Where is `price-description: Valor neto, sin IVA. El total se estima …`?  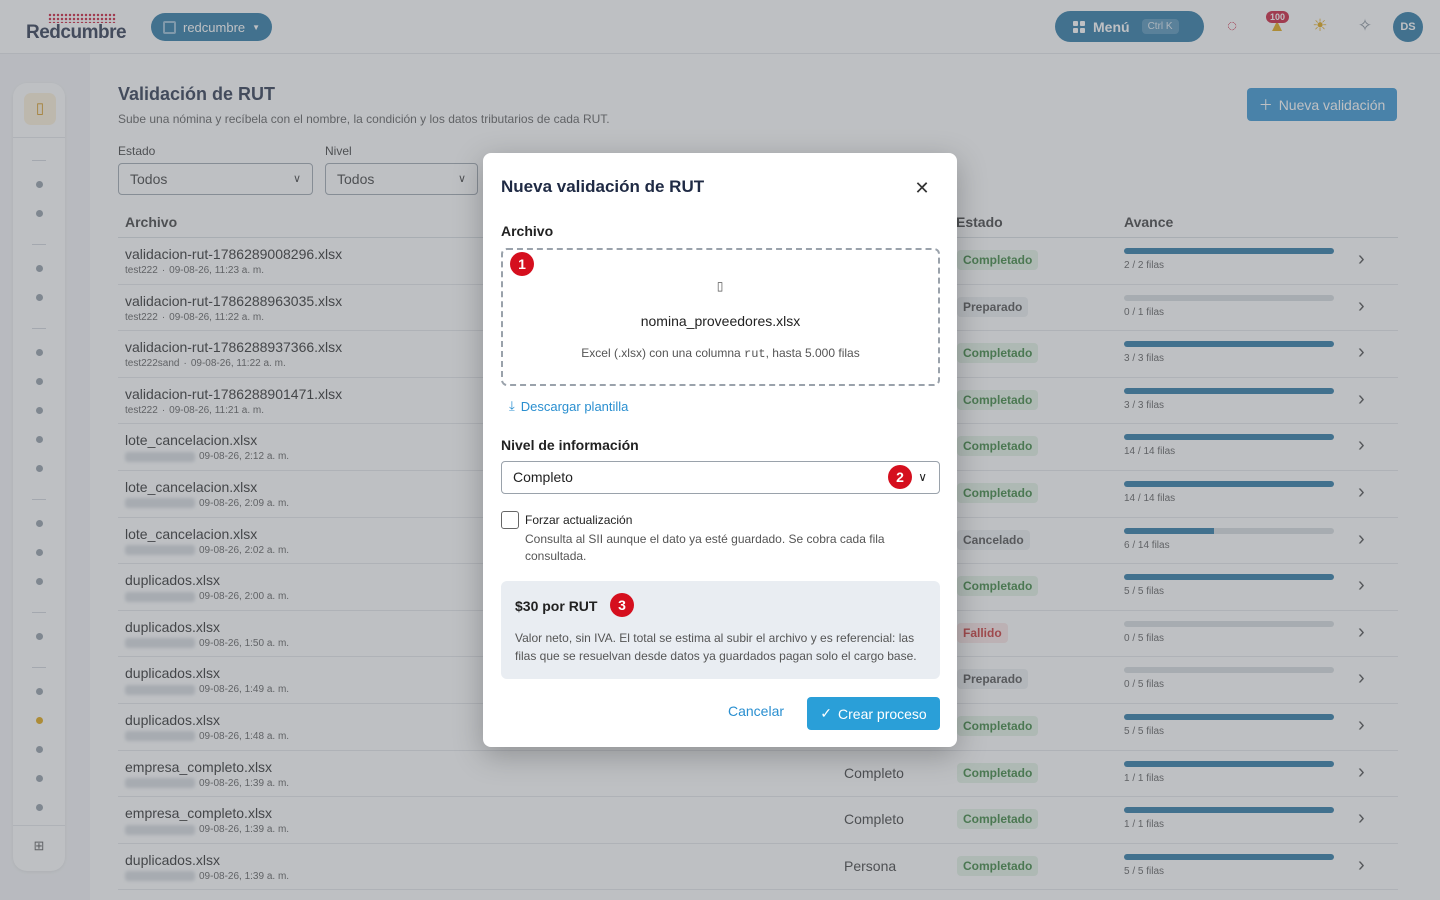 price-description: Valor neto, sin IVA. El total se estima … is located at coordinates (716, 647).